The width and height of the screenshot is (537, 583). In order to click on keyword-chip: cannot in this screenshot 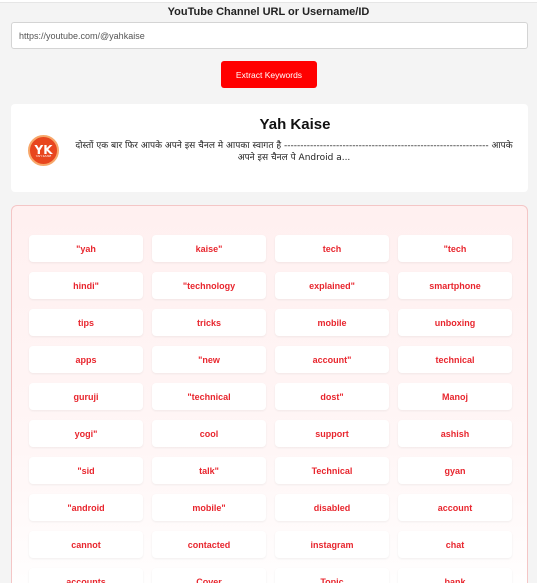, I will do `click(86, 544)`.